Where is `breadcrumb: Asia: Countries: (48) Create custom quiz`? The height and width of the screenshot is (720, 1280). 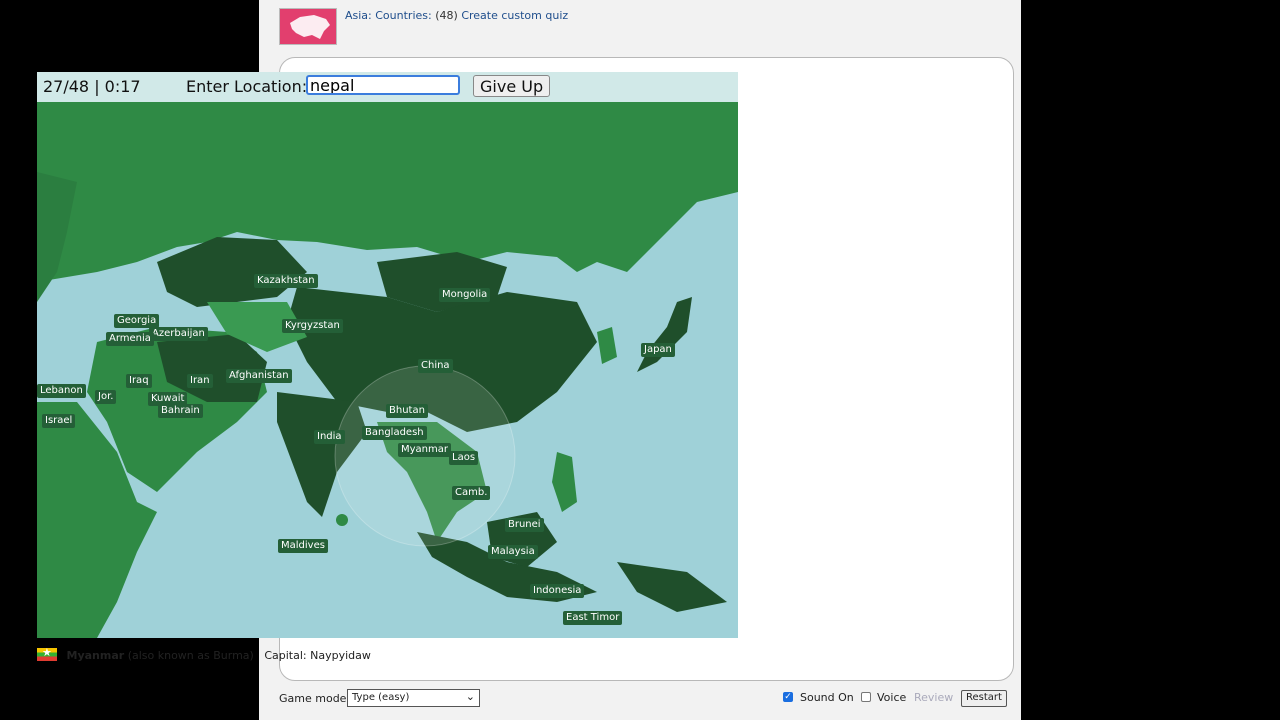
breadcrumb: Asia: Countries: (48) Create custom quiz is located at coordinates (456, 15).